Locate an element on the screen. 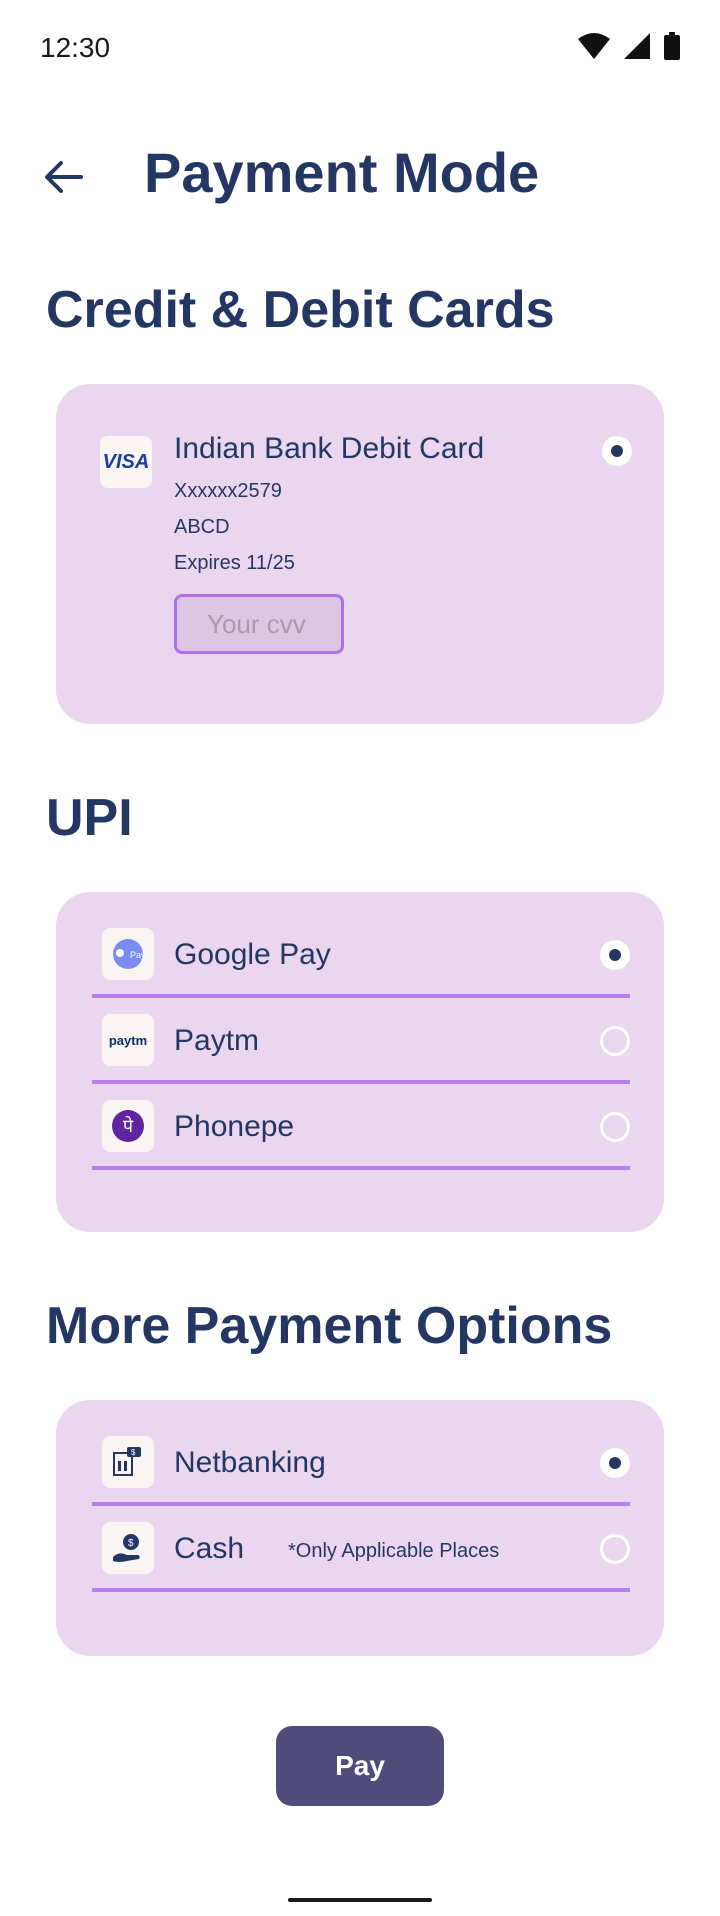  phonepe-logo-text: पे is located at coordinates (128, 1126).